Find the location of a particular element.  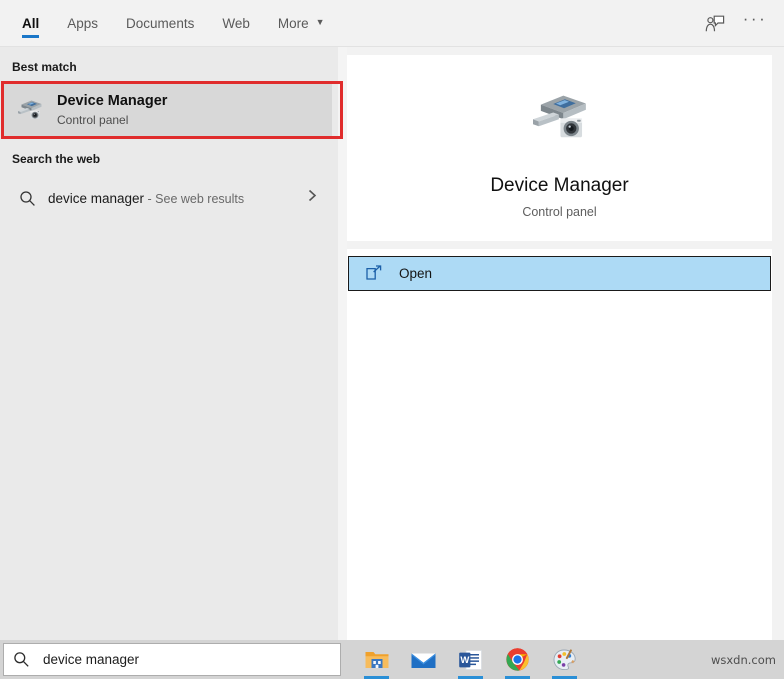

ellipsis-icon: ··· is located at coordinates (755, 18).